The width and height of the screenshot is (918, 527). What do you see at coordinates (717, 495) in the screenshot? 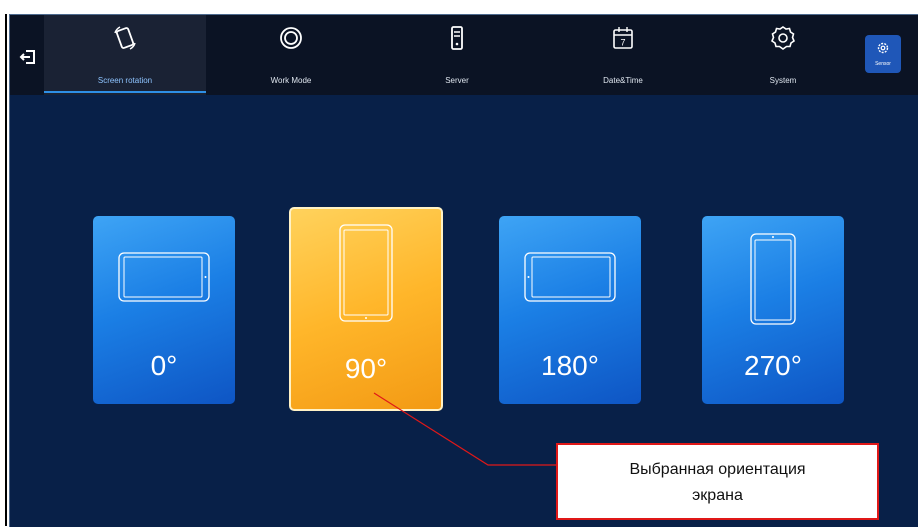
I see `callout-line-2: экрана` at bounding box center [717, 495].